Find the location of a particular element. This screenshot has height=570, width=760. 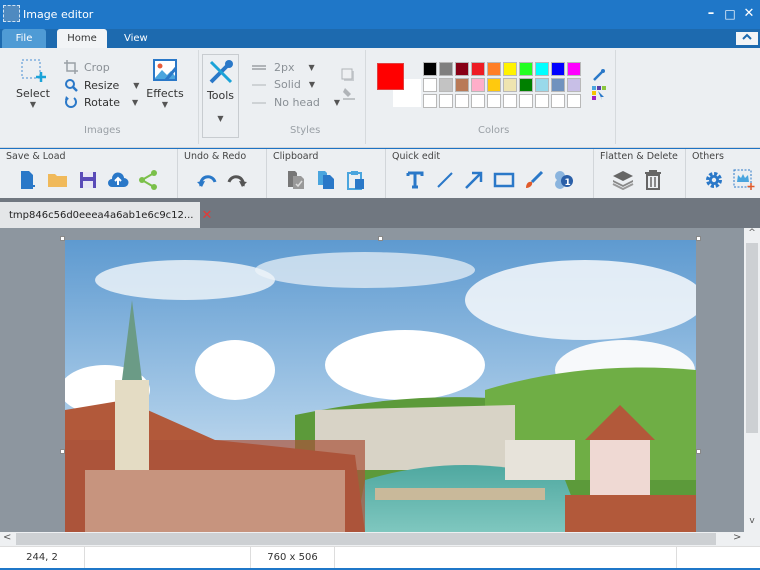

save-button is located at coordinates (88, 180).